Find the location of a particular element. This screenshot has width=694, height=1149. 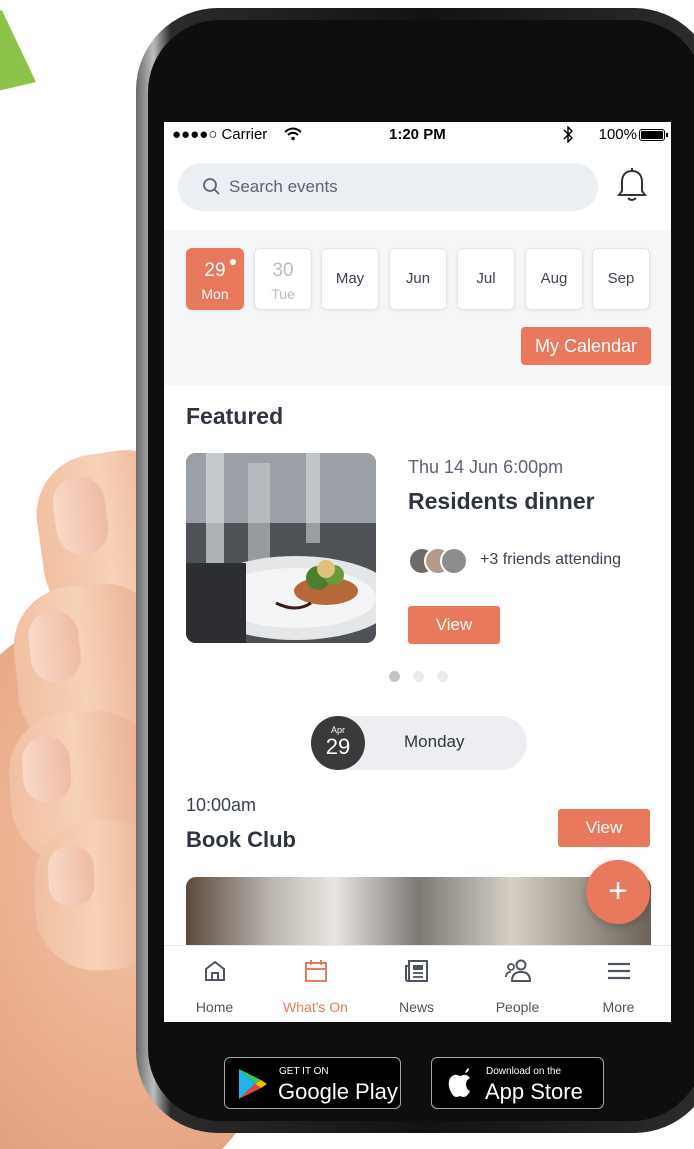

google-play-icon is located at coordinates (253, 1084).